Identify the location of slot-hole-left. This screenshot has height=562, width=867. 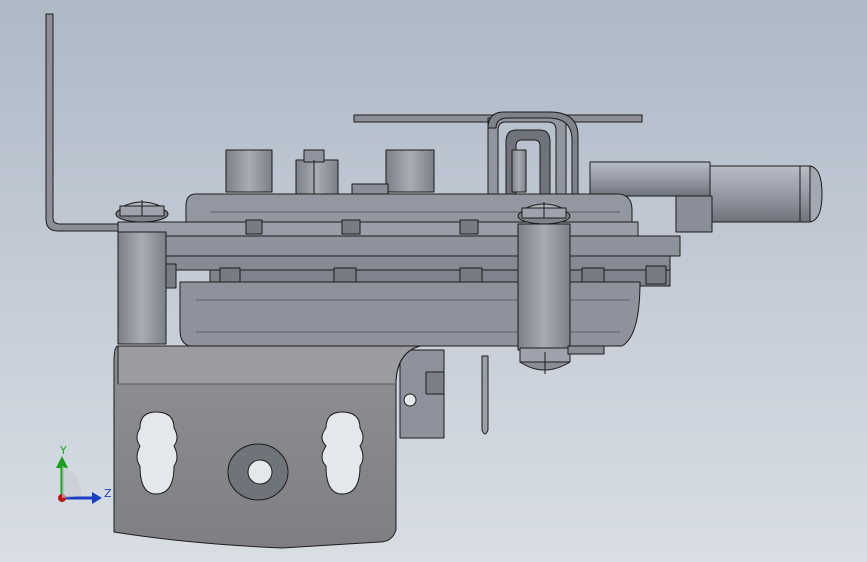
(157, 453).